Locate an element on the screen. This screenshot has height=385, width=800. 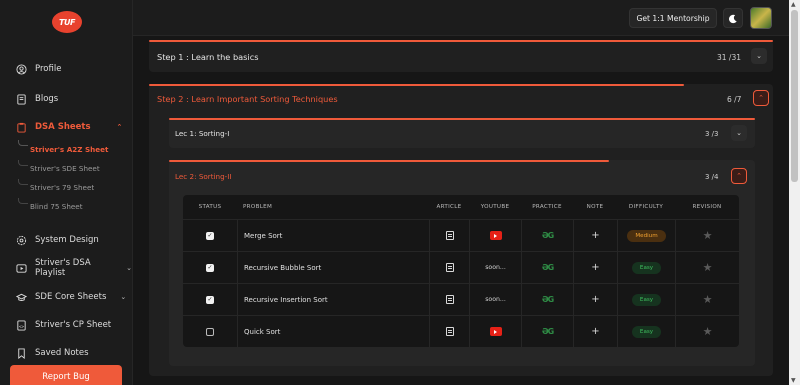
sidebar-subitem-blind75: Blind 75 Sheet is located at coordinates (56, 206).